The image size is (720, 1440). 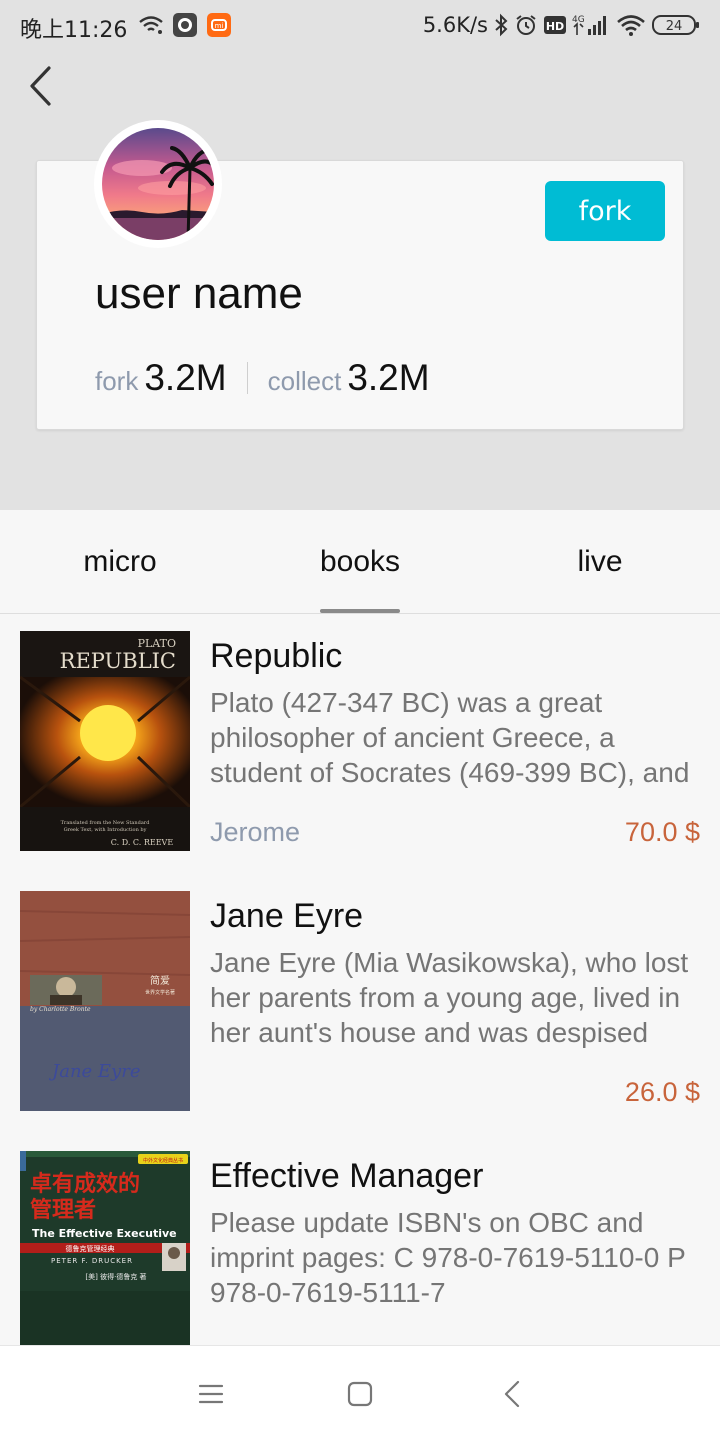 I want to click on fork-stat-label: fork, so click(x=117, y=381).